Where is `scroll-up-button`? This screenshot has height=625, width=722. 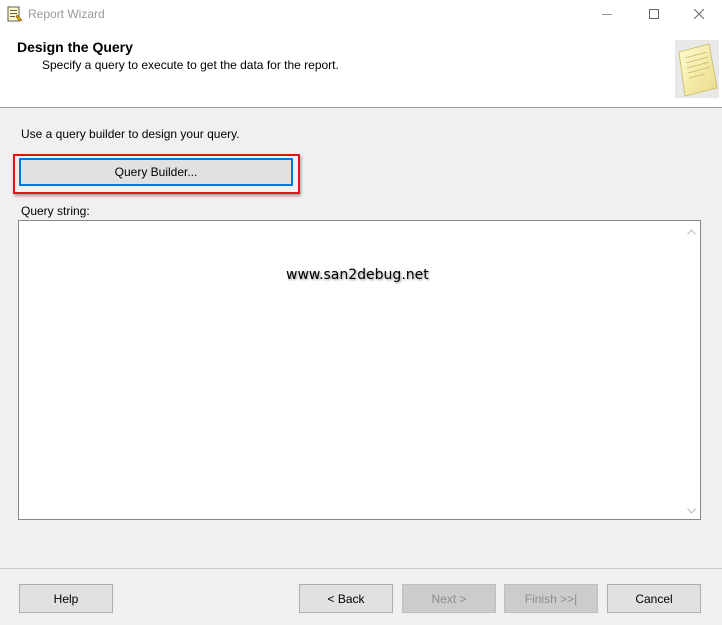
scroll-up-button is located at coordinates (691, 230).